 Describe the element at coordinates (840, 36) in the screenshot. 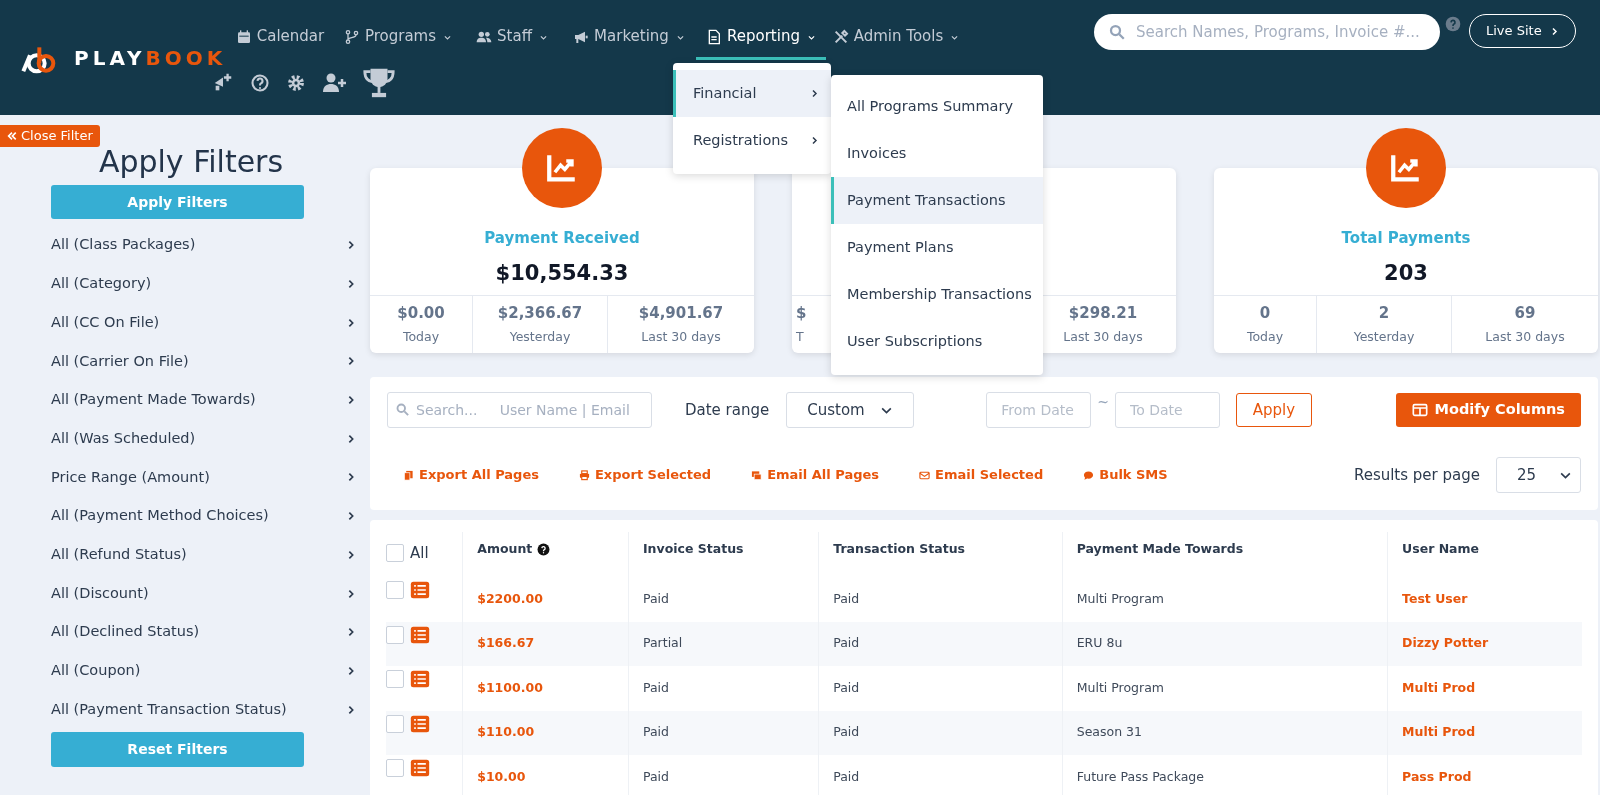

I see `tools-icon` at that location.